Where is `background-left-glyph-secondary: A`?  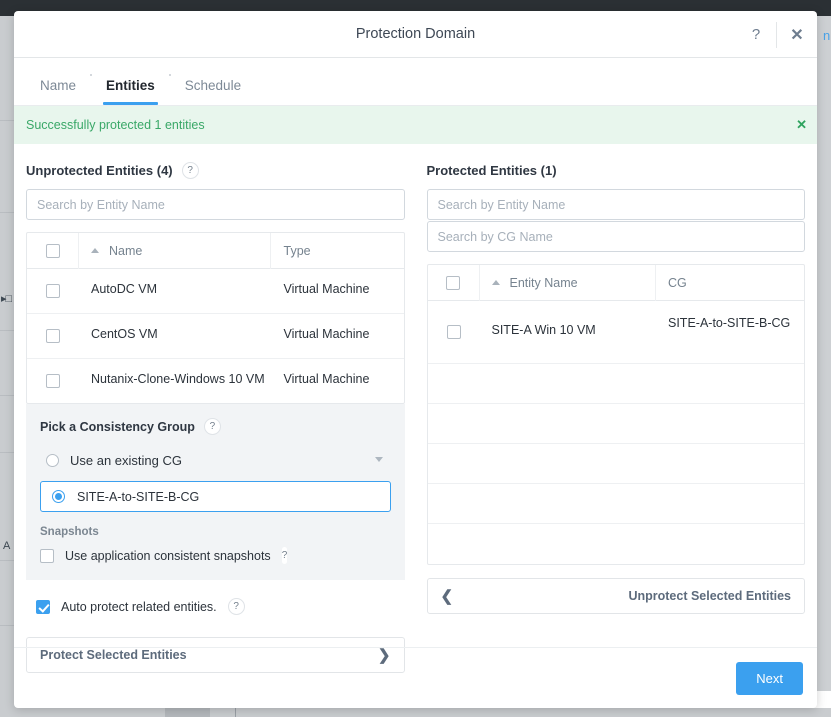
background-left-glyph-secondary: A is located at coordinates (7, 546).